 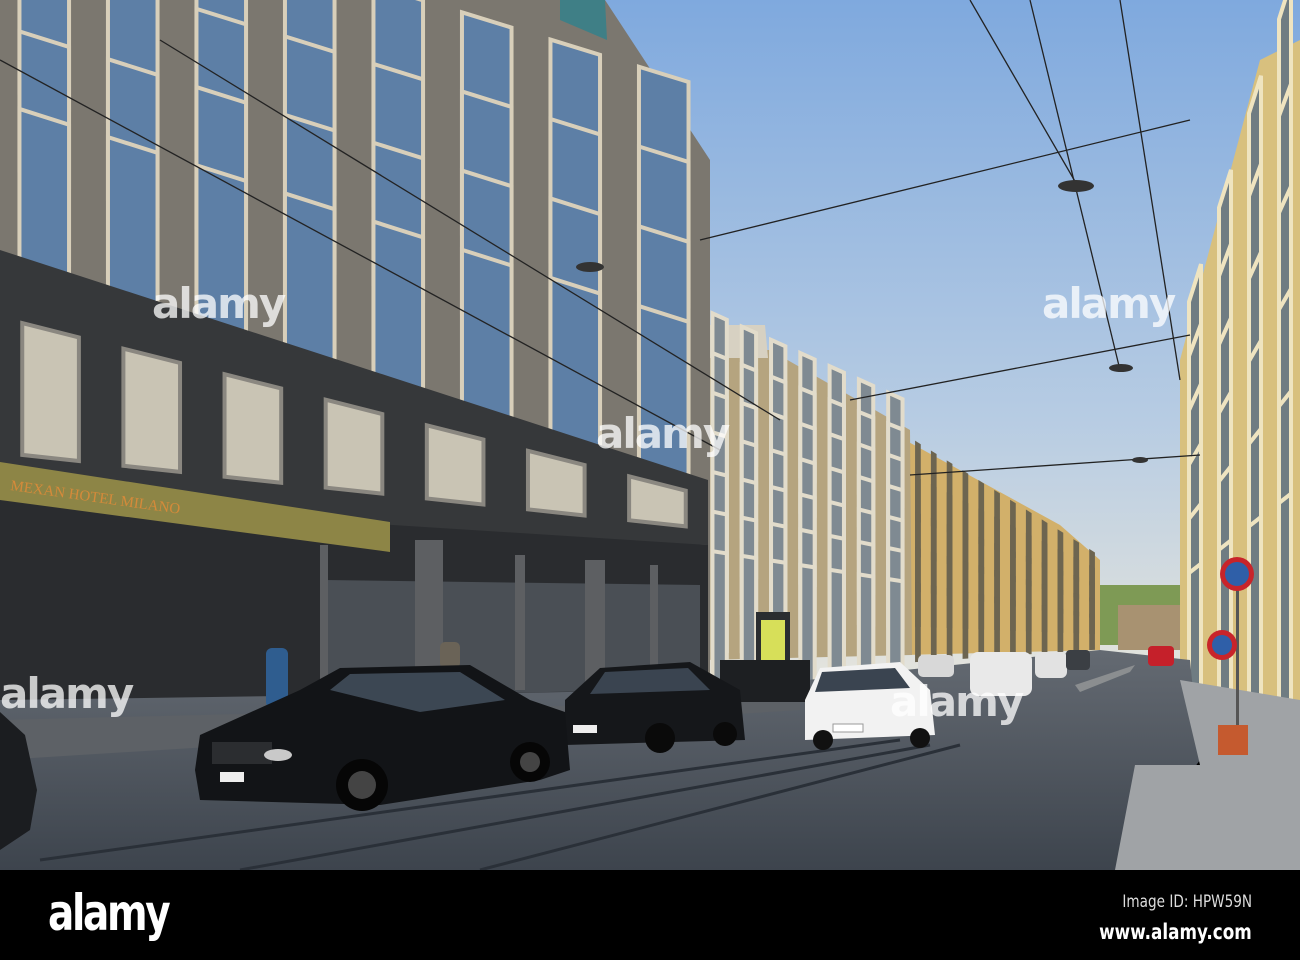 What do you see at coordinates (650, 915) in the screenshot?
I see `footer-bar: alamy Image ID: HPW59N www.alamy.com` at bounding box center [650, 915].